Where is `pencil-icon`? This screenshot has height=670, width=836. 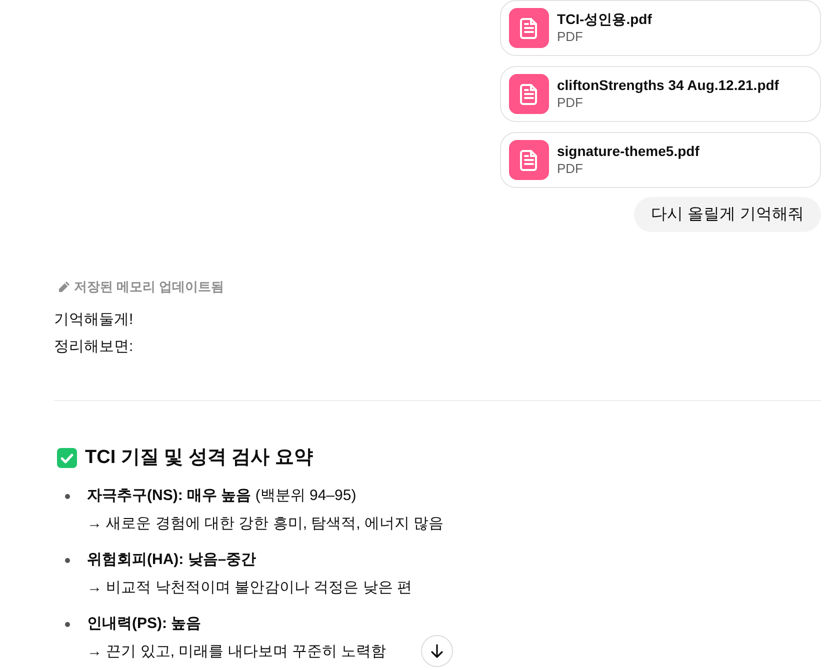 pencil-icon is located at coordinates (64, 287).